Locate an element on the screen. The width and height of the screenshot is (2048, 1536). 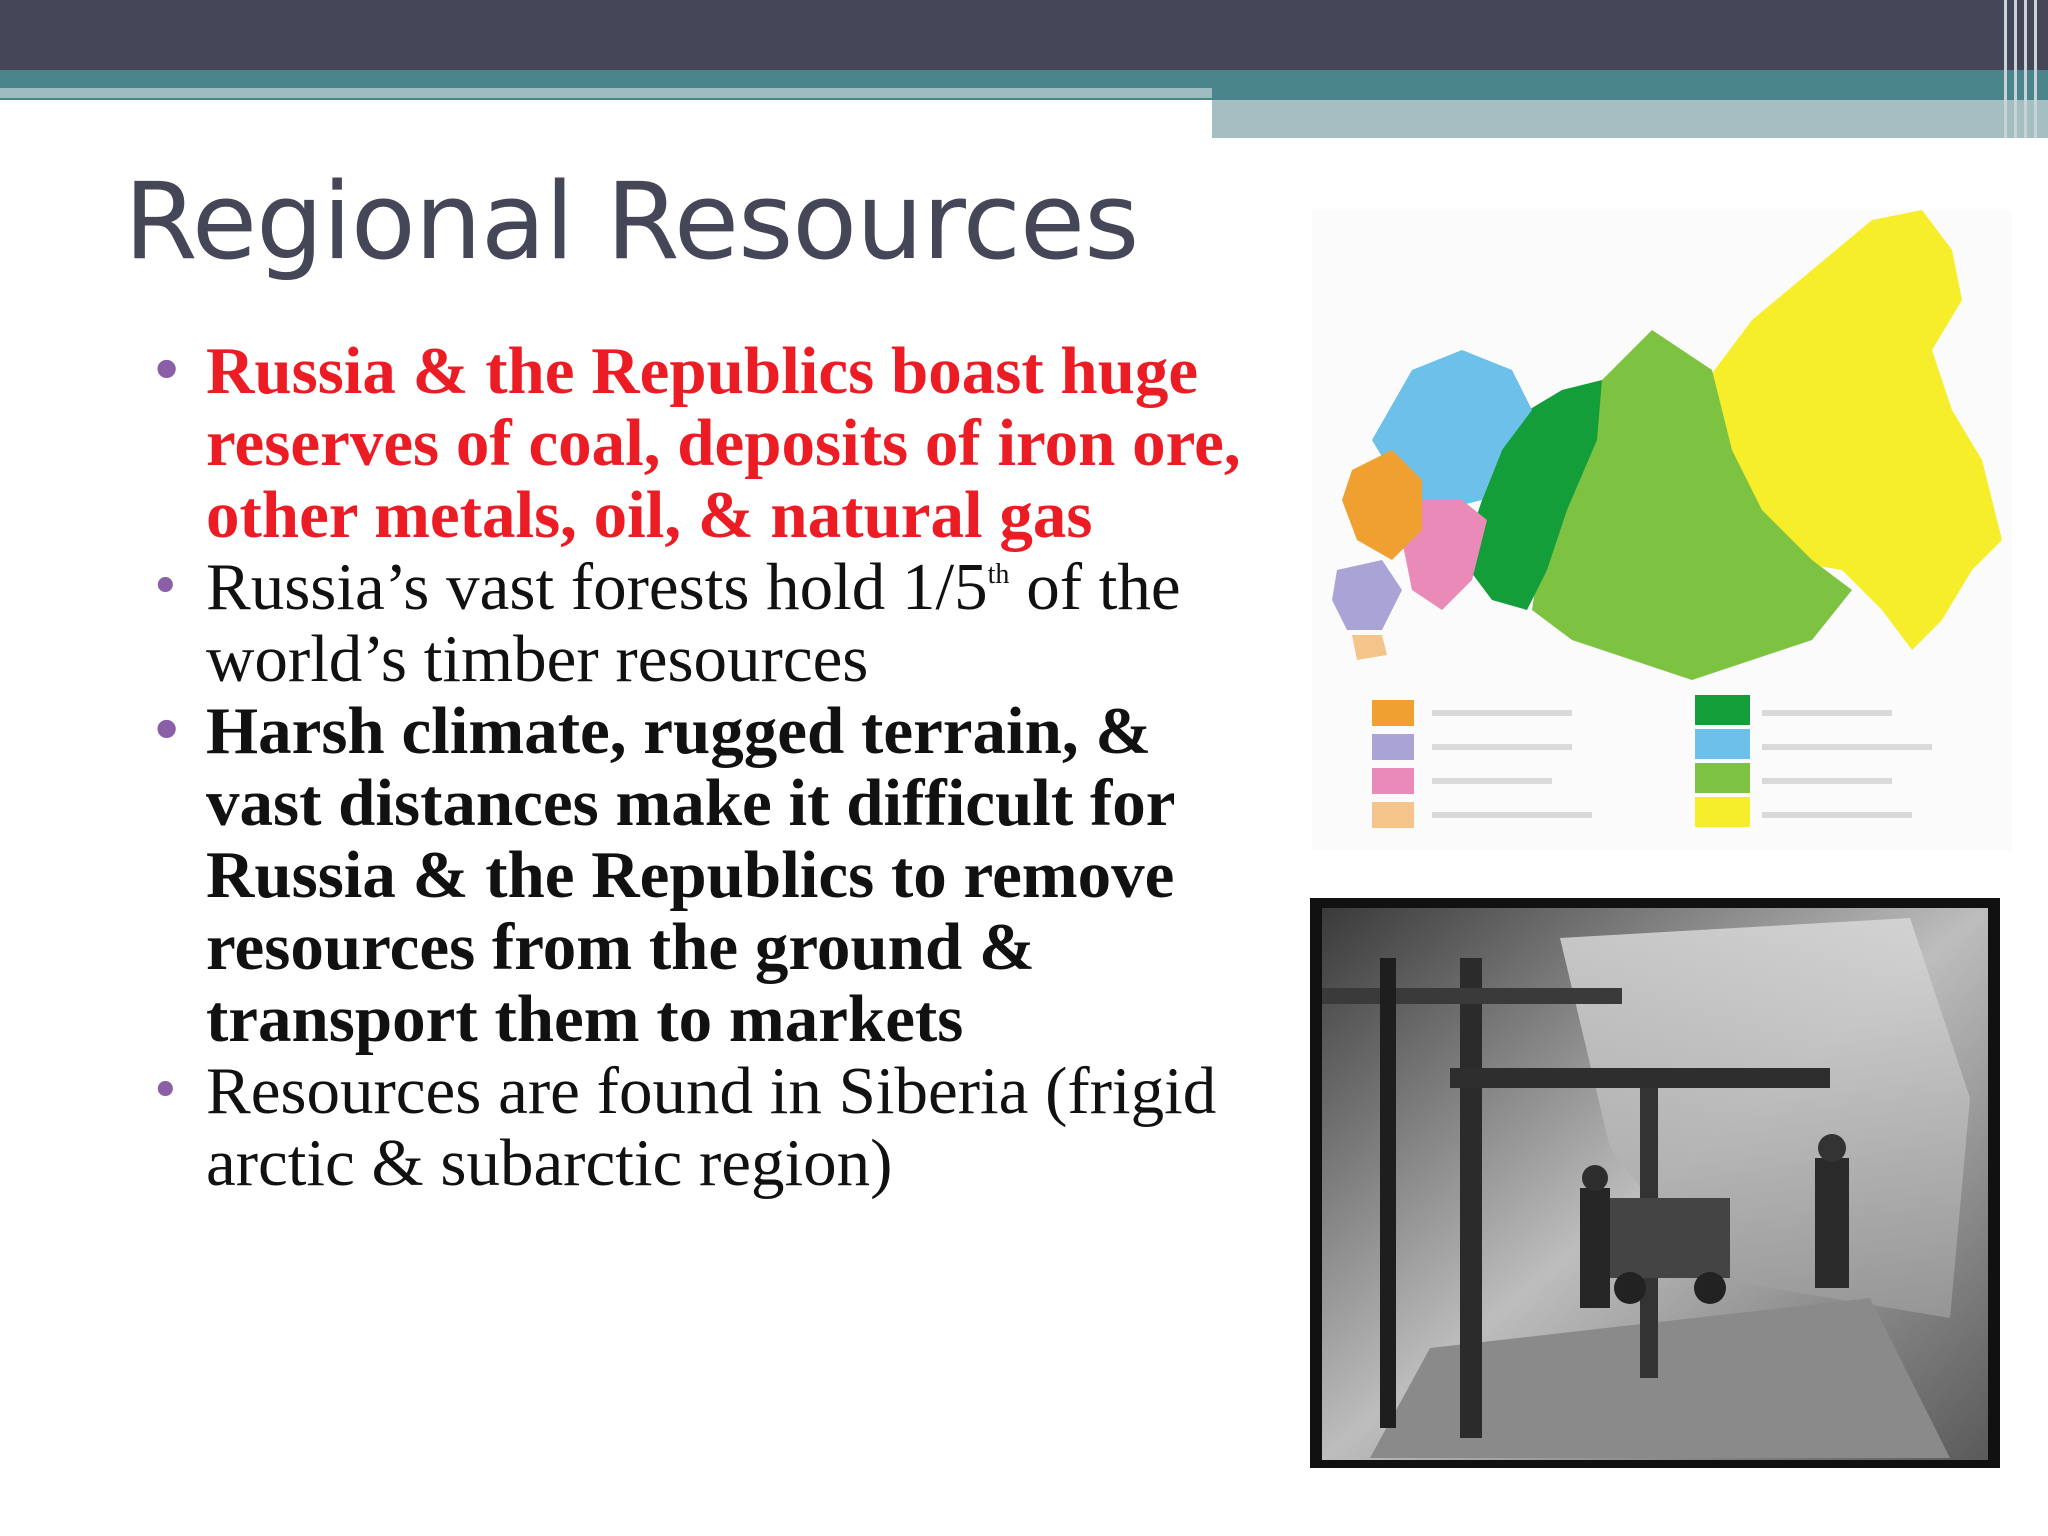
russia-districts-map-image is located at coordinates (1662, 530).